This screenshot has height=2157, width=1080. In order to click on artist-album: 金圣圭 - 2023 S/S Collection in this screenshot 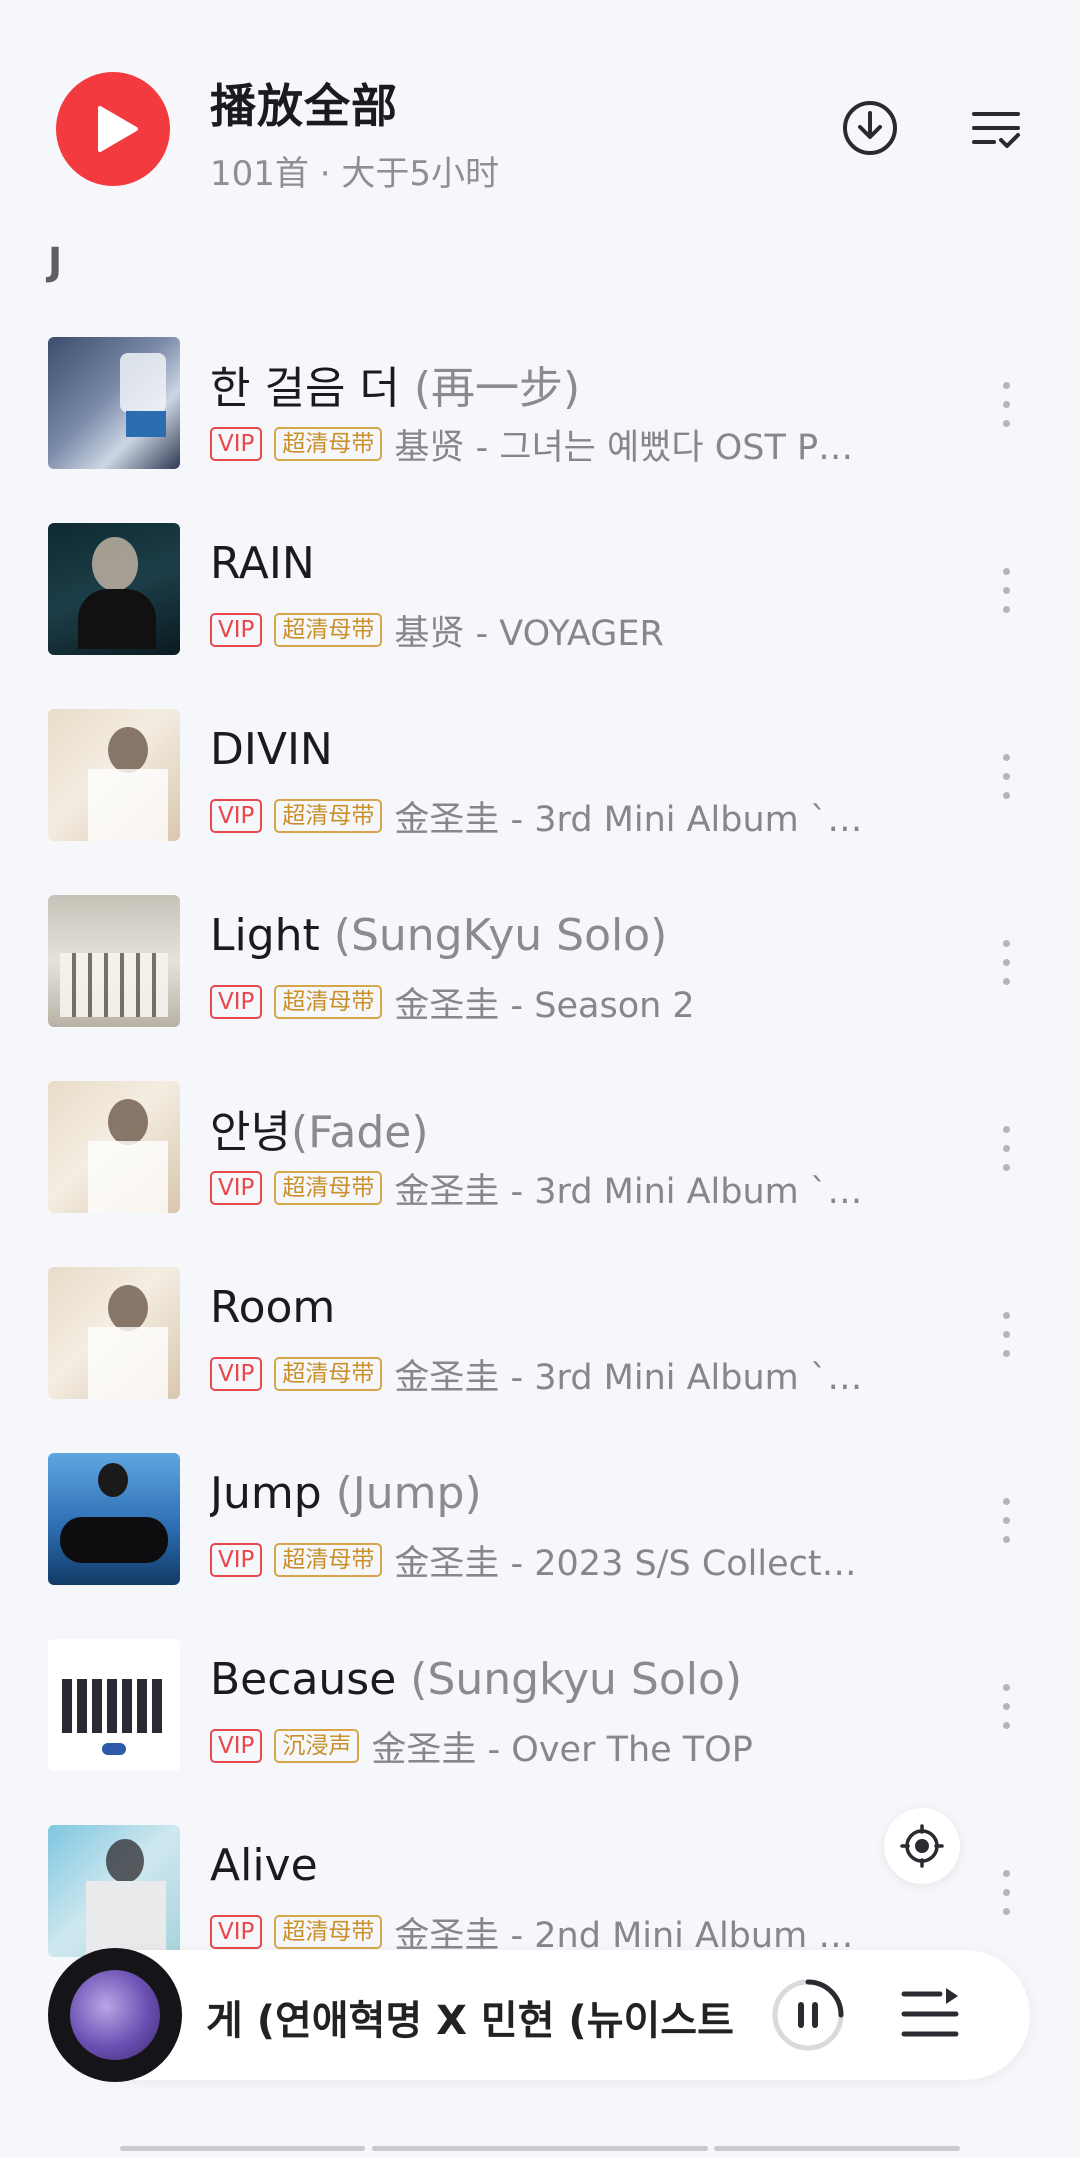, I will do `click(629, 1563)`.